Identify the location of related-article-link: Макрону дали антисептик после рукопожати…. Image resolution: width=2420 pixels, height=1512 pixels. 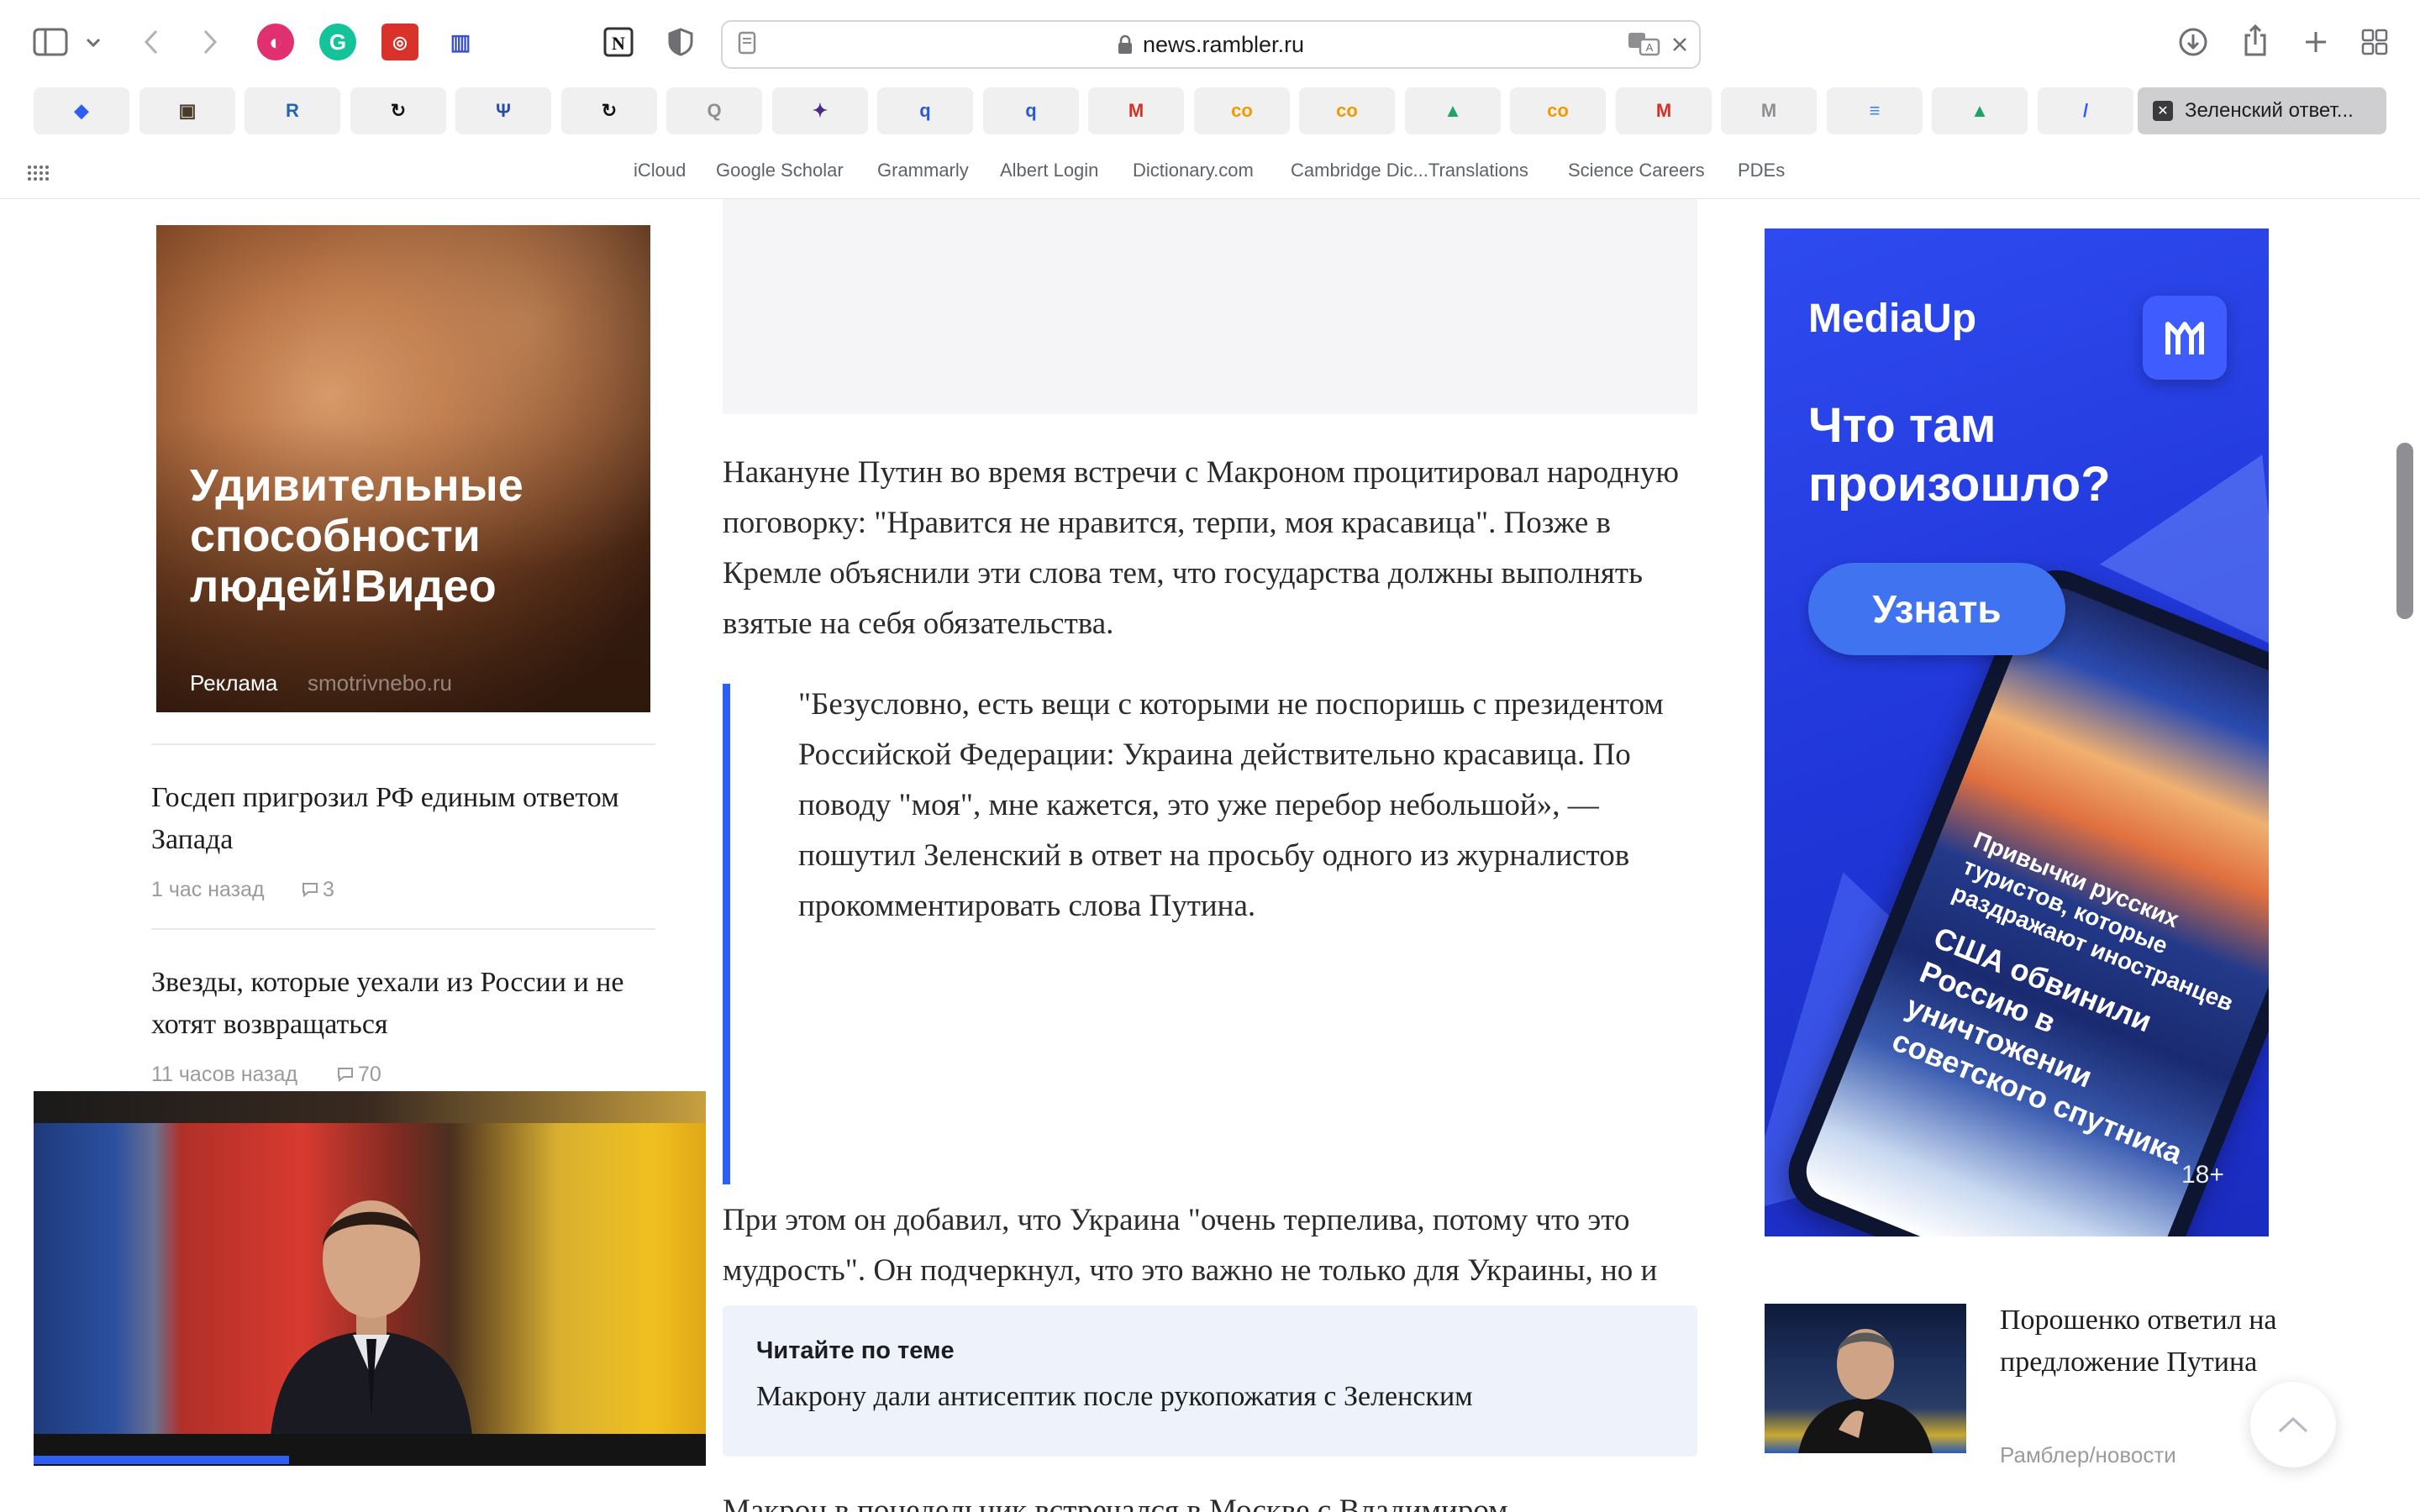
(1114, 1397).